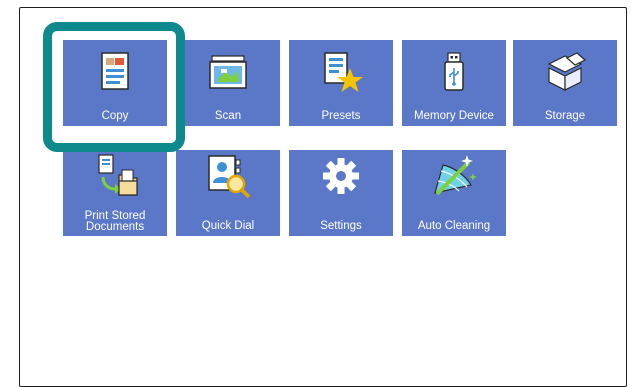 Image resolution: width=643 pixels, height=387 pixels. Describe the element at coordinates (565, 72) in the screenshot. I see `storage-box-icon` at that location.